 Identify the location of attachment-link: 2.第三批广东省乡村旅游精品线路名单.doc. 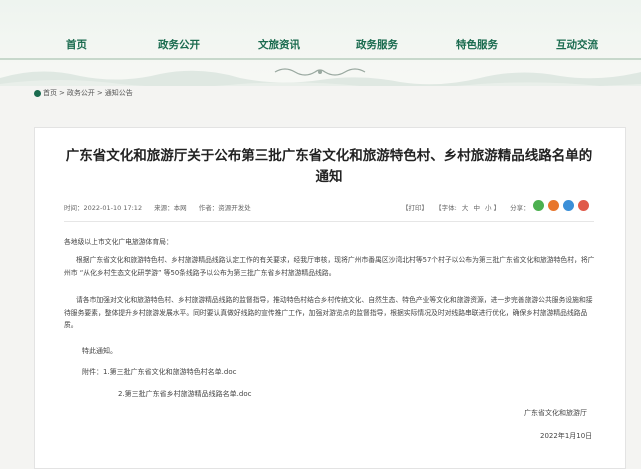
(184, 394).